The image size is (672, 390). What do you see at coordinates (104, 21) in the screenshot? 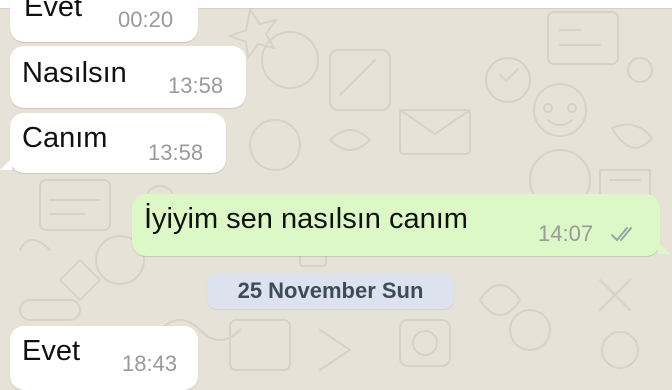
I see `message-bubble-incoming: Evet 00:20` at bounding box center [104, 21].